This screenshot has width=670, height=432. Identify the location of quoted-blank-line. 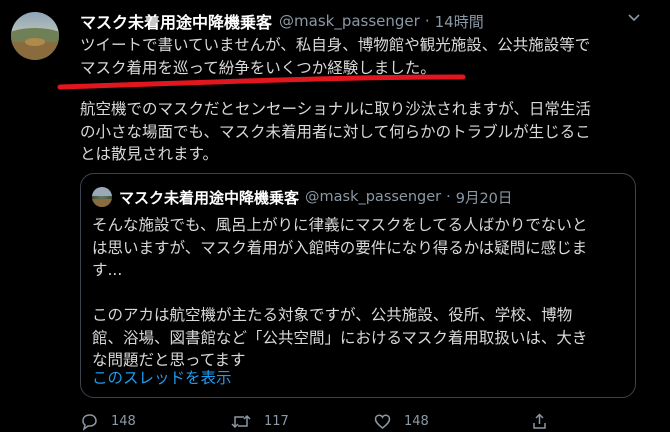
(359, 293).